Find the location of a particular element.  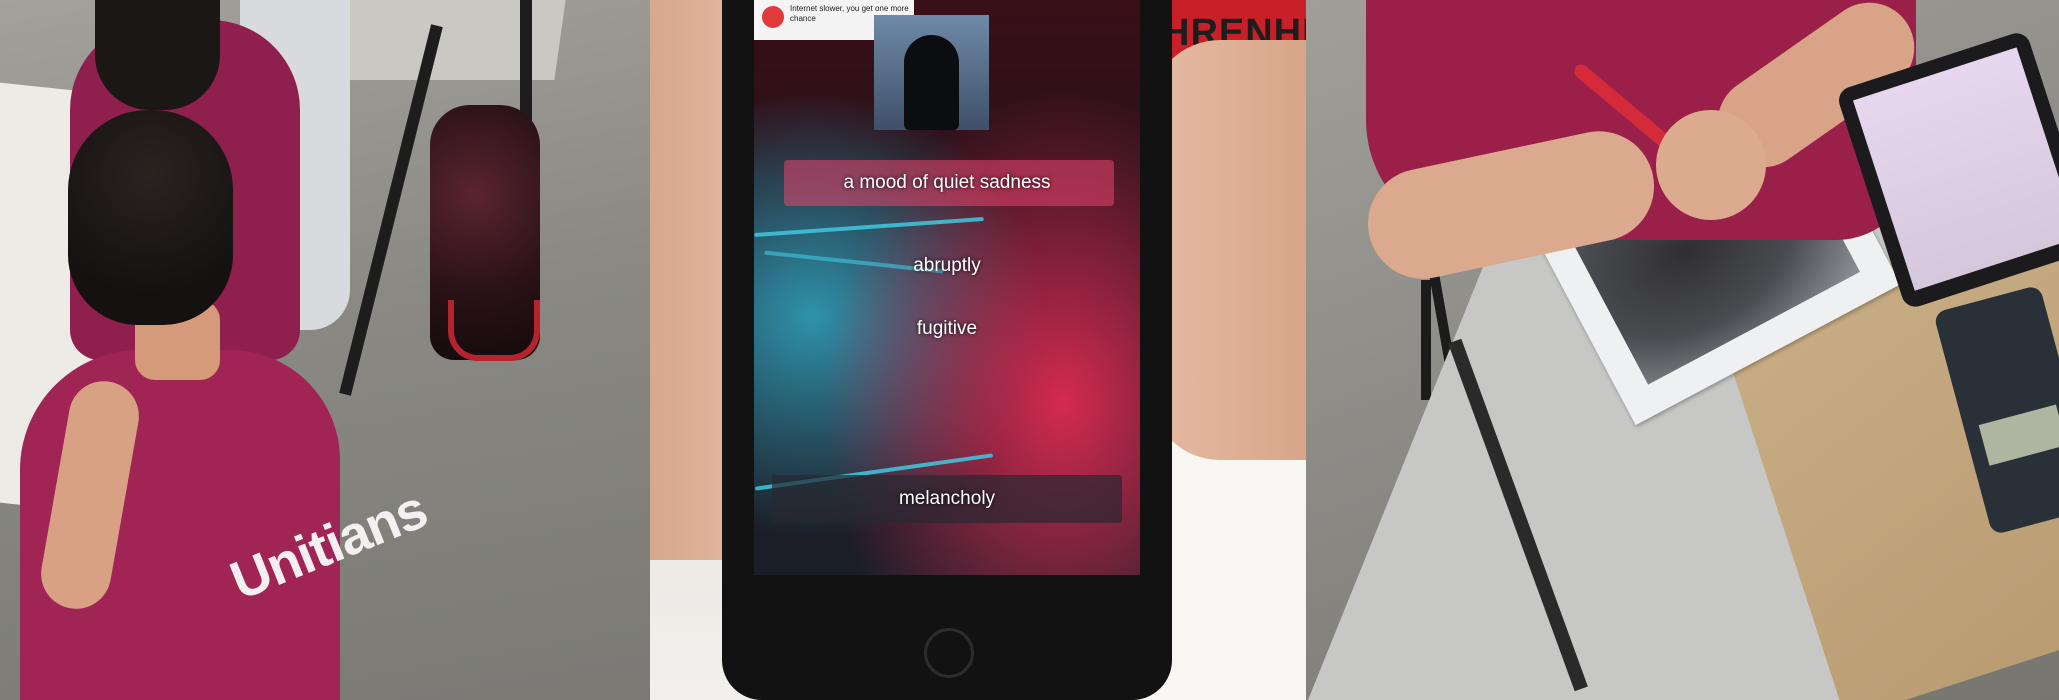

thinking-figure is located at coordinates (931, 82).